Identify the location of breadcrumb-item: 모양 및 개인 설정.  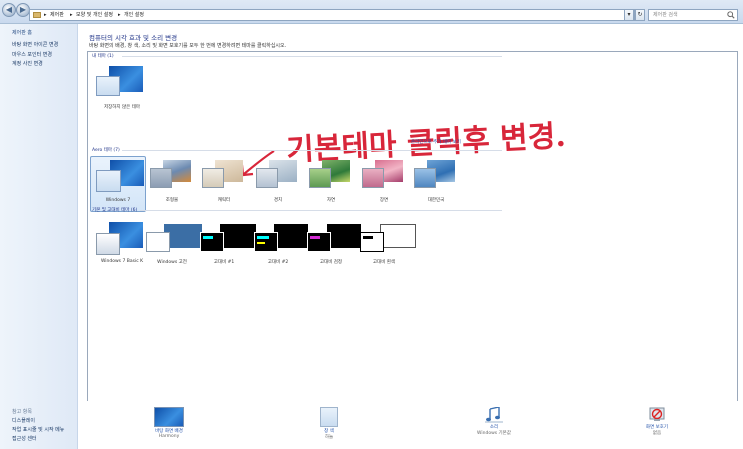
(94, 15).